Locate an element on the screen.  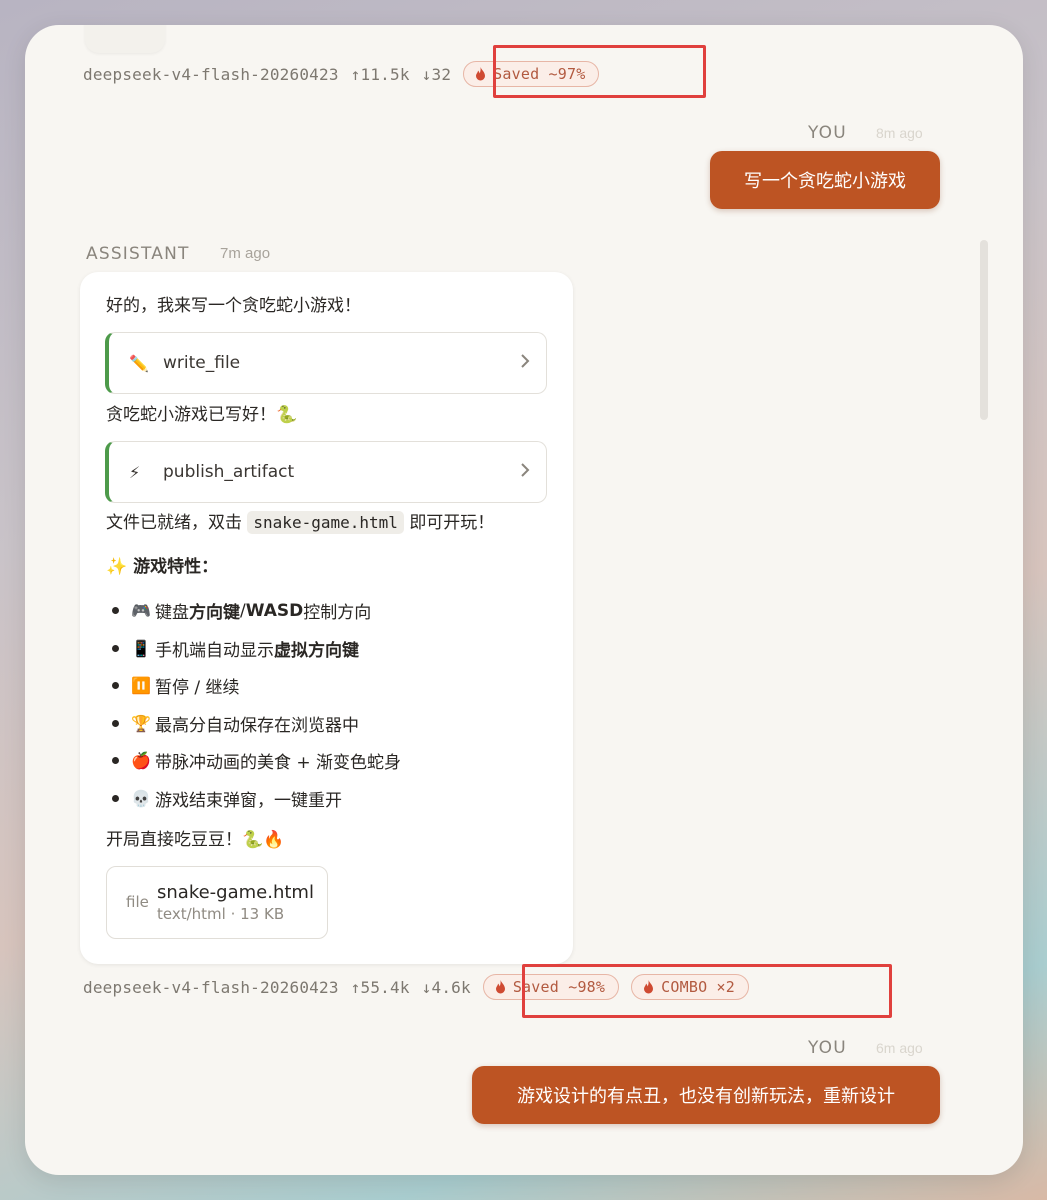
assistant-outro: 开局直接吃豆豆！🐍🔥 is located at coordinates (195, 840).